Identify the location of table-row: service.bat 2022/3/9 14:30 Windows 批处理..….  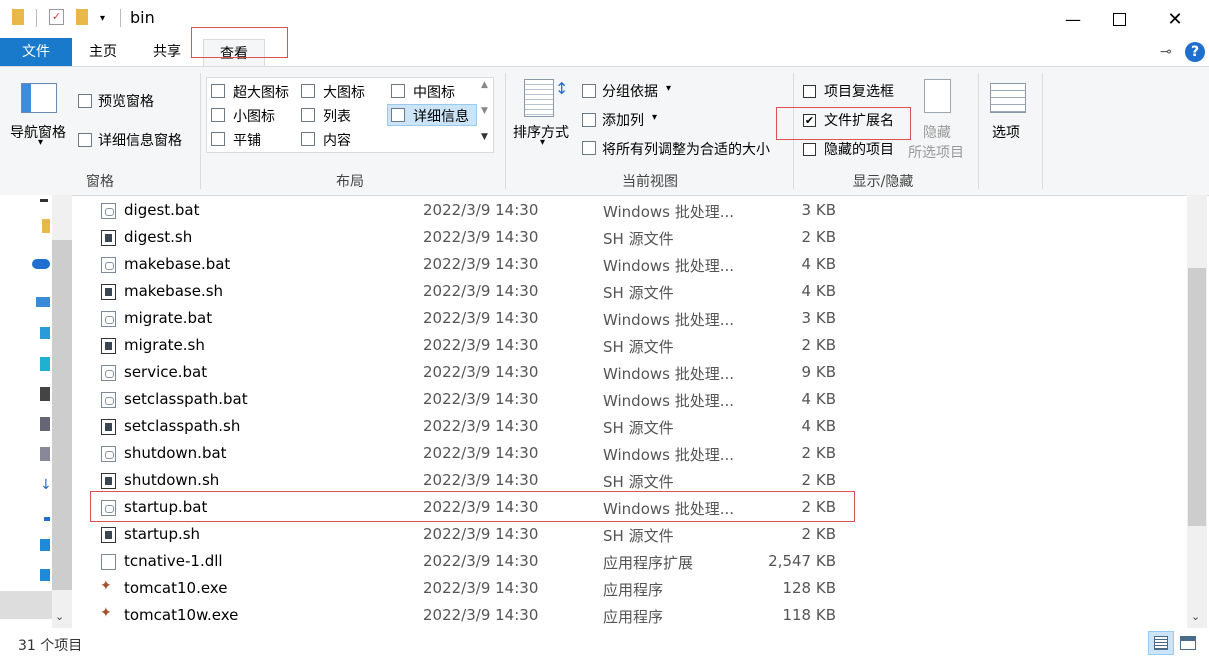
(629, 372).